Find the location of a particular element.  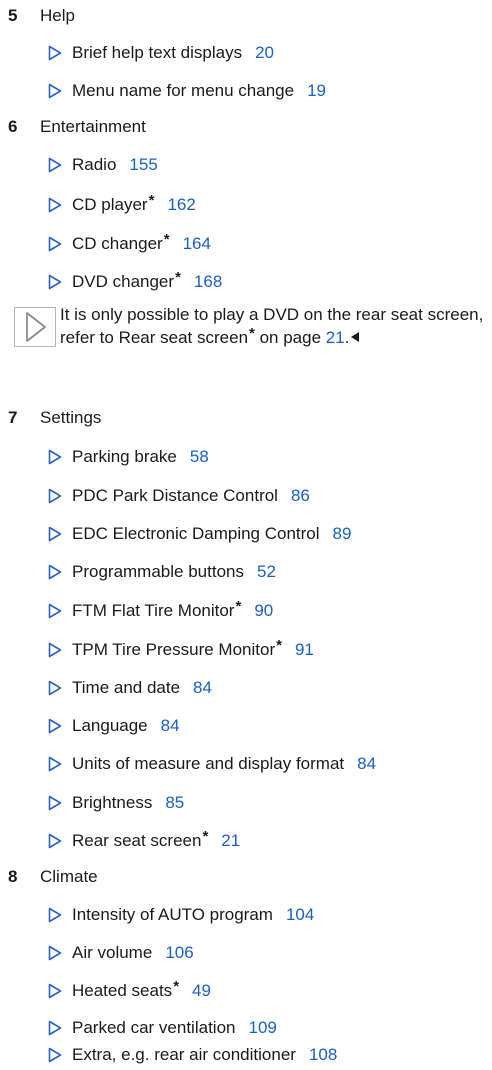

page-link: 20 is located at coordinates (264, 53).